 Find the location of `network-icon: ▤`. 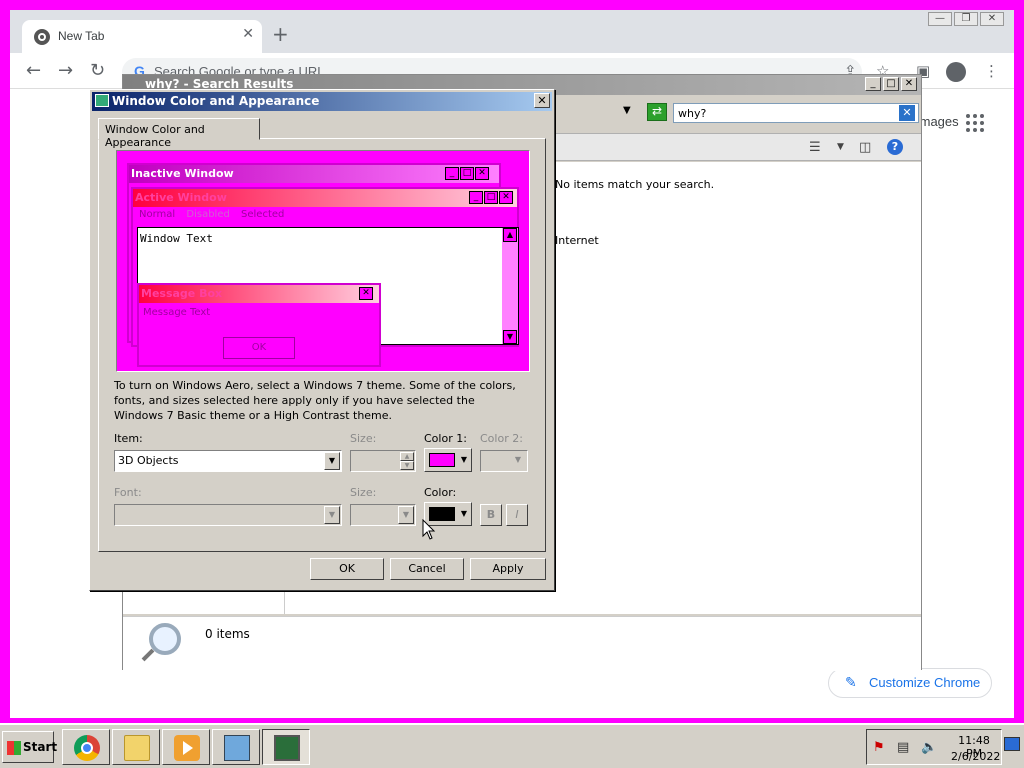

network-icon: ▤ is located at coordinates (903, 747).